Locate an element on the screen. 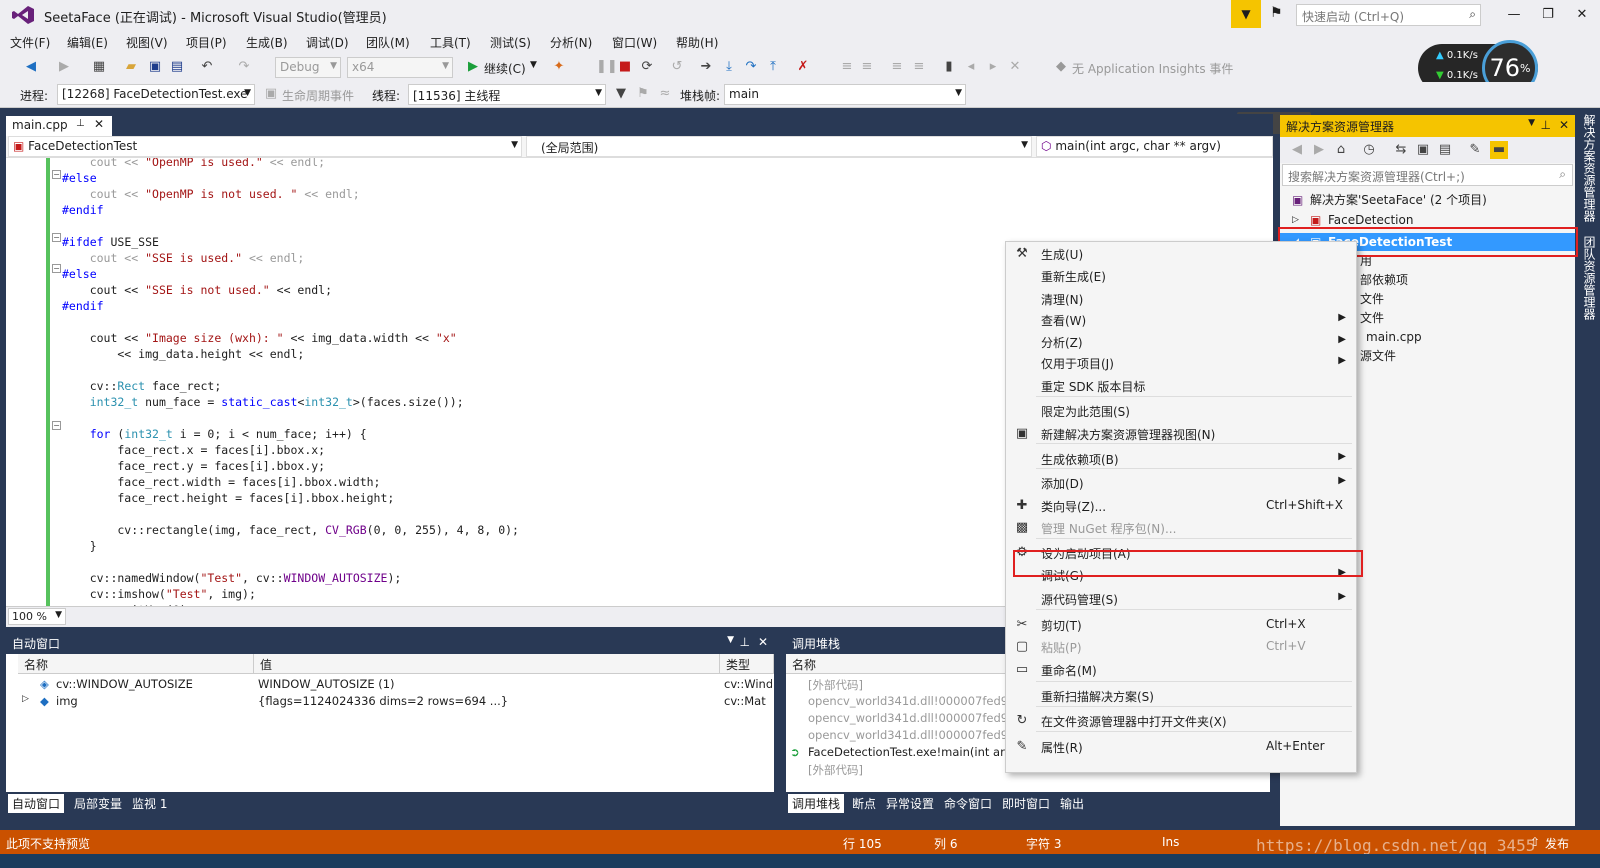 The height and width of the screenshot is (868, 1600). context-menu-item: 生成依赖项(B) ▶ is located at coordinates (1181, 459).